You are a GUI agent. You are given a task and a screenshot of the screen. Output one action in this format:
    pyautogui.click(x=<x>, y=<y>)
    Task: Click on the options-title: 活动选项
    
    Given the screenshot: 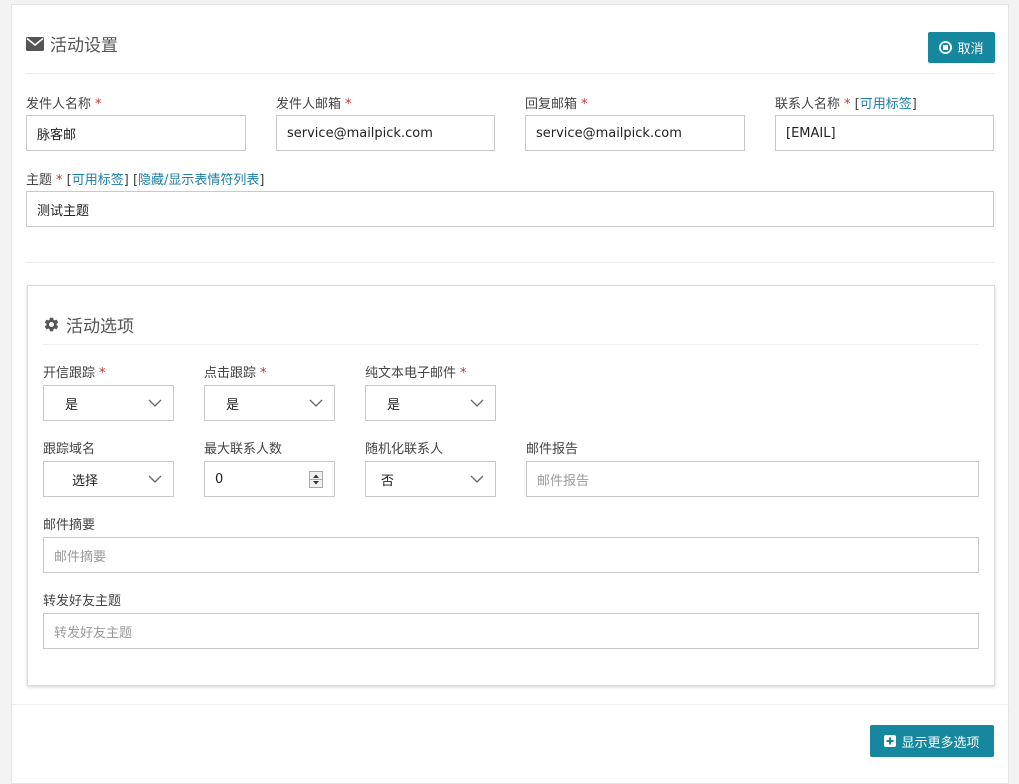 What is the action you would take?
    pyautogui.click(x=100, y=327)
    